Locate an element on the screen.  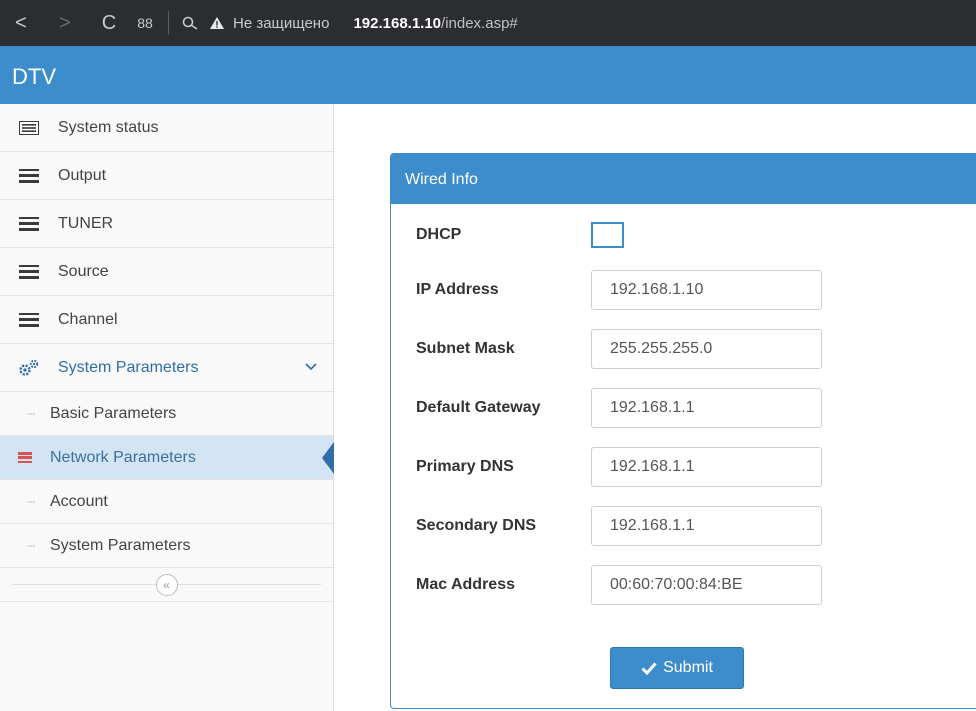
security-status: Не защищено is located at coordinates (281, 23).